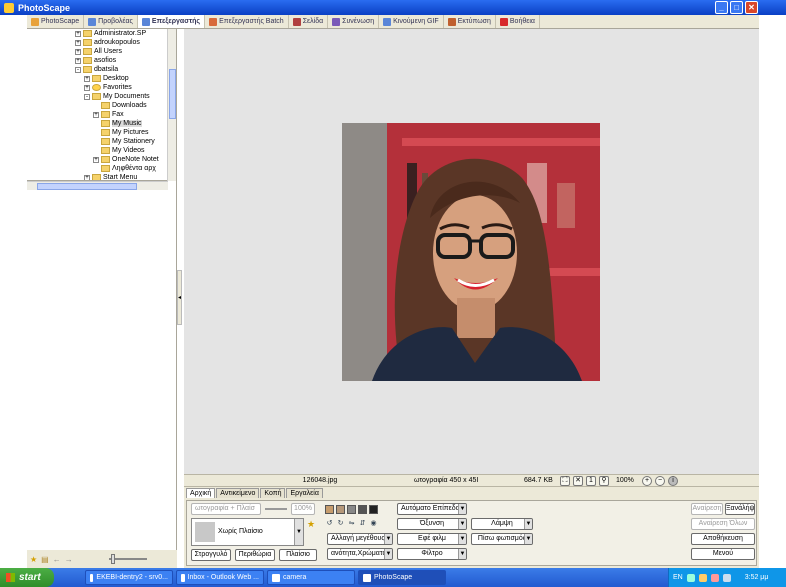 The height and width of the screenshot is (587, 786). What do you see at coordinates (673, 481) in the screenshot?
I see `info-icon: i` at bounding box center [673, 481].